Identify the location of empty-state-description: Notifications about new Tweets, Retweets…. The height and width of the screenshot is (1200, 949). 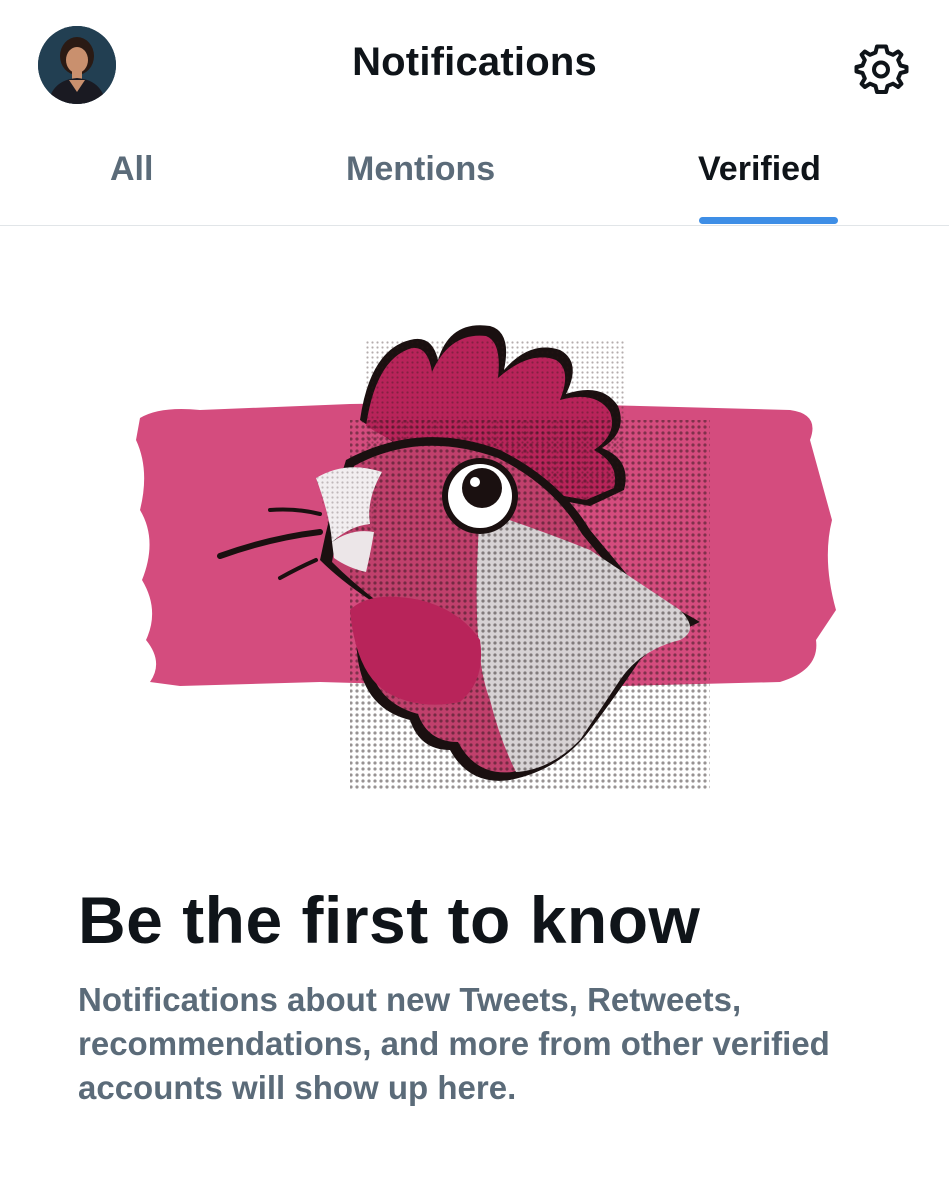
(454, 1043).